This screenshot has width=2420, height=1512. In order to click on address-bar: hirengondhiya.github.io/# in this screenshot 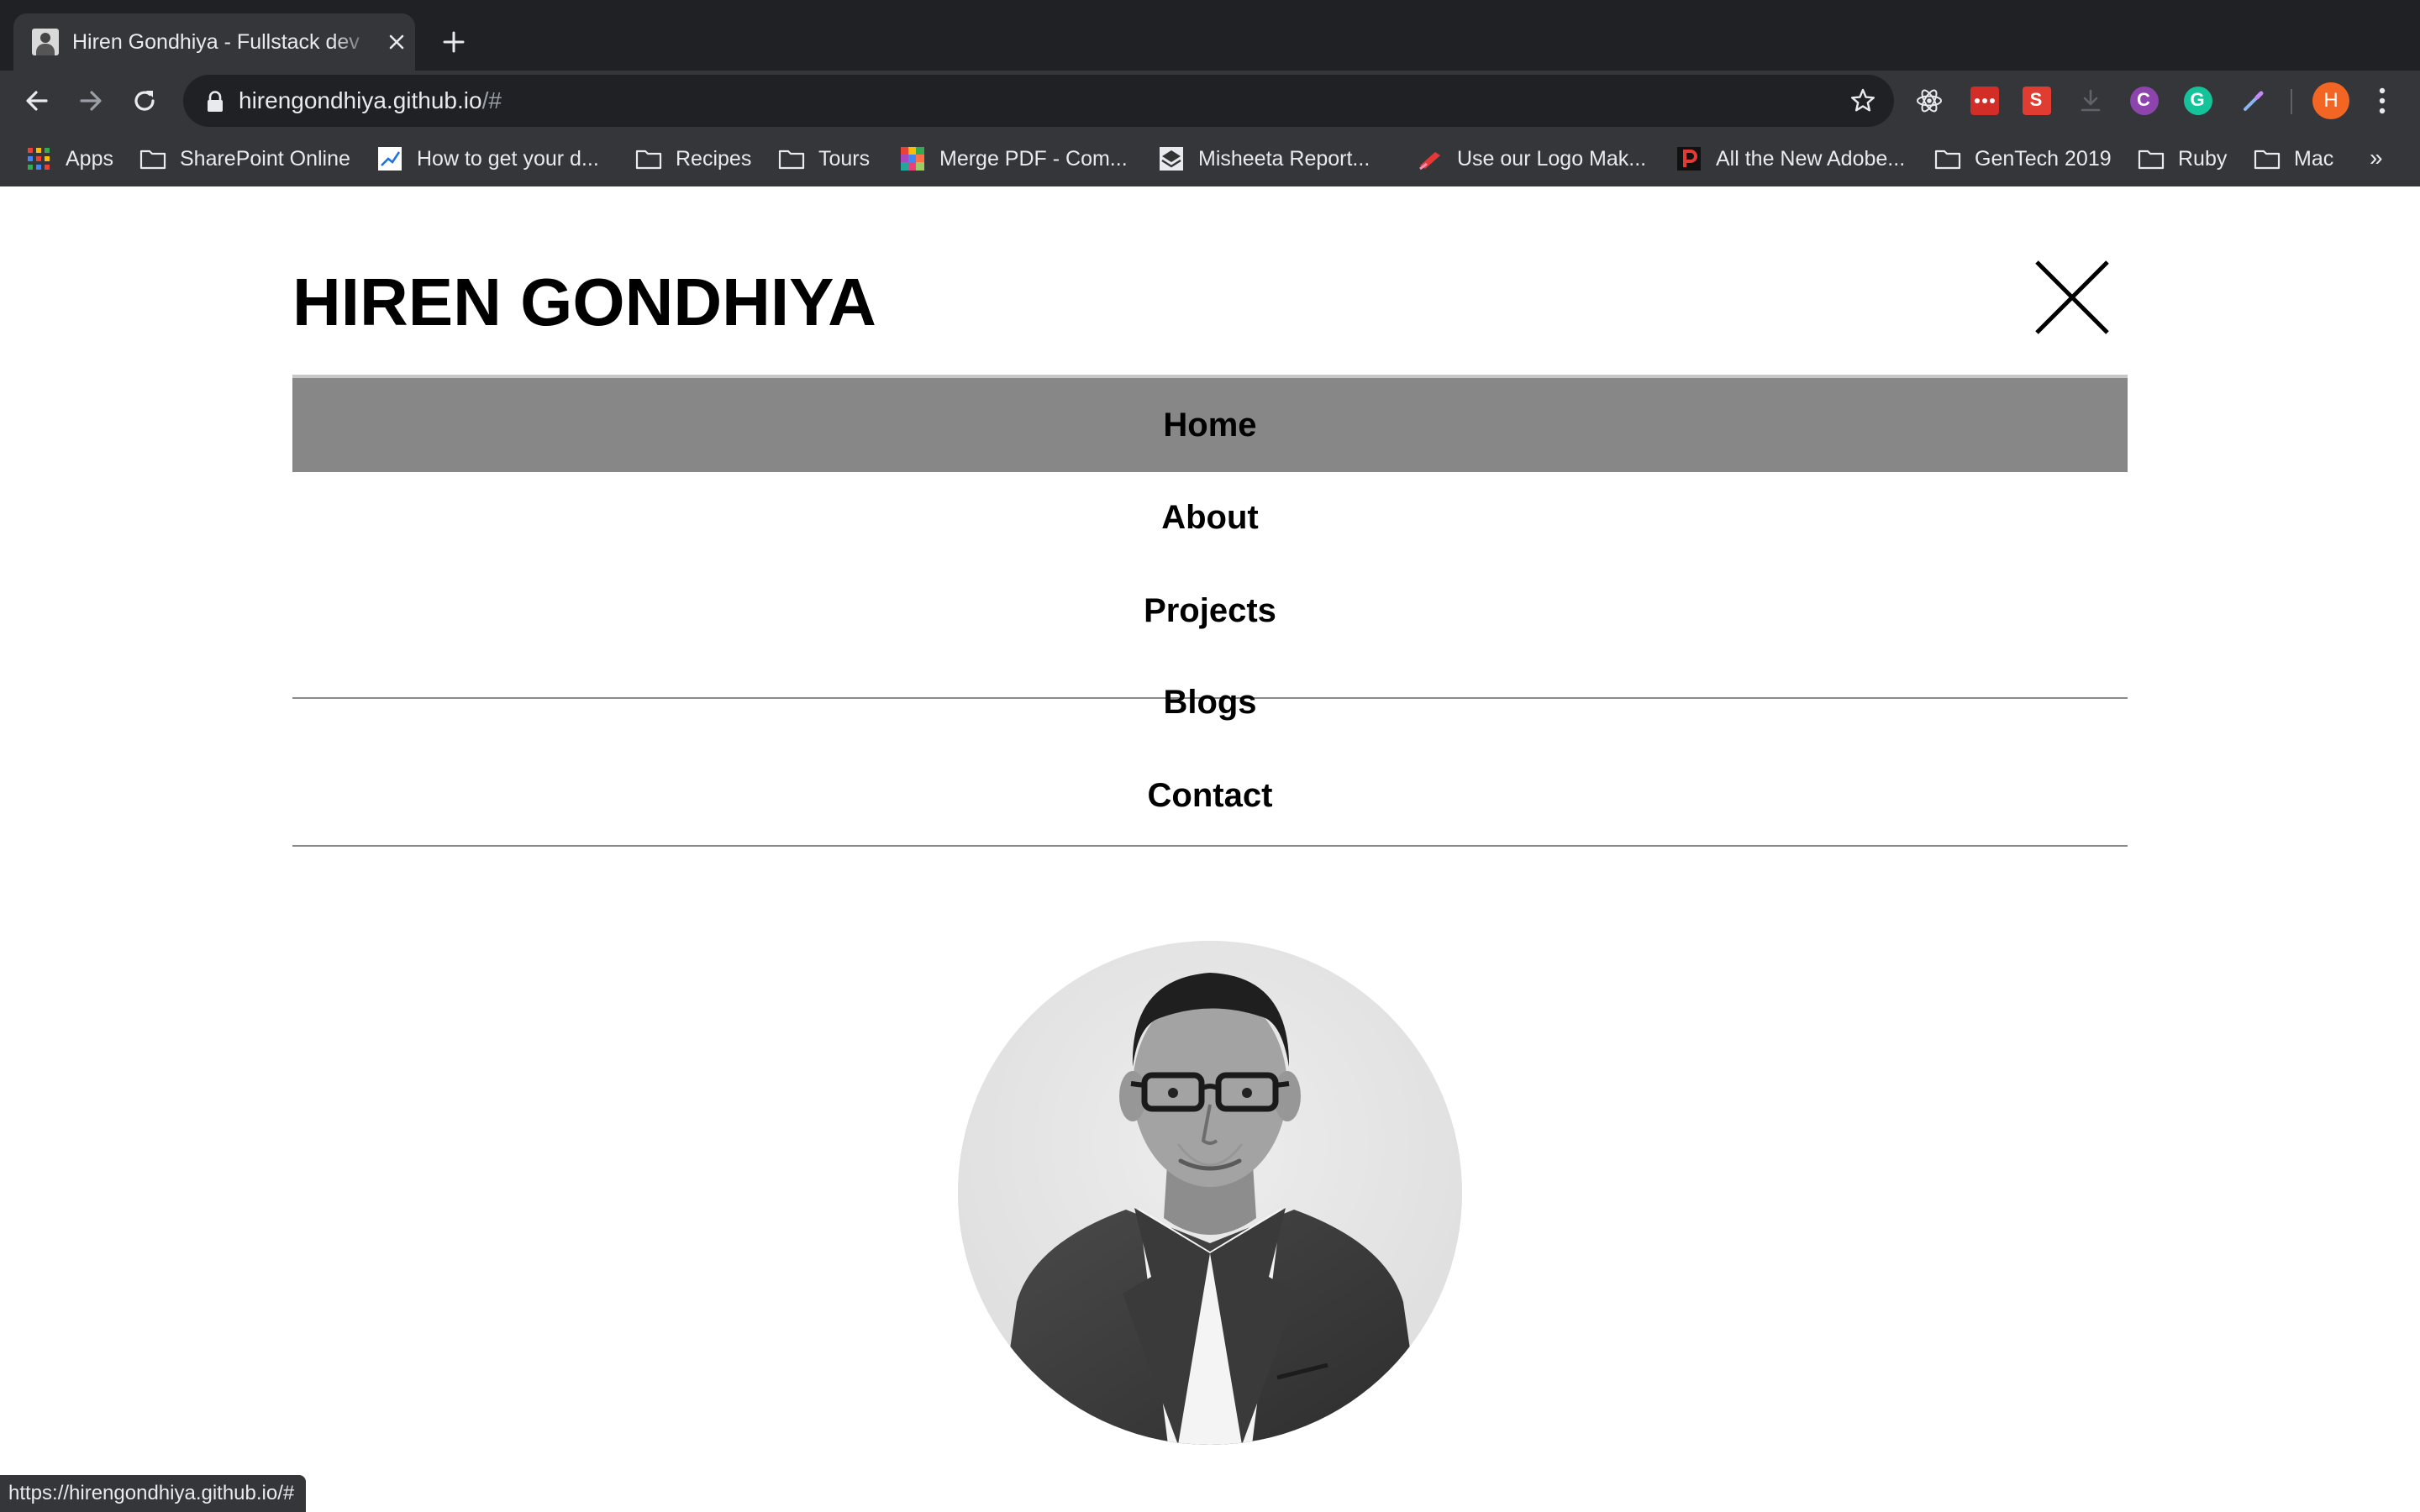, I will do `click(1038, 101)`.